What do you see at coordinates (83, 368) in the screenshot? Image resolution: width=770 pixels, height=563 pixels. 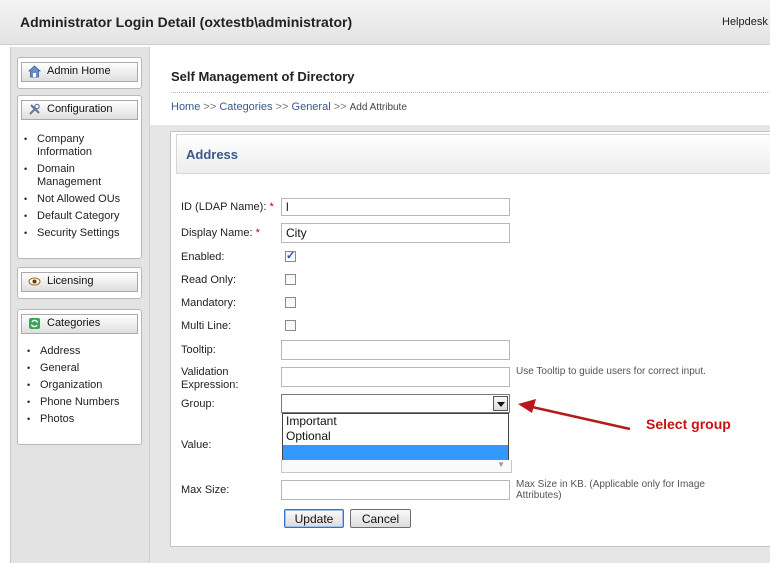 I see `sidebar-item-general: General` at bounding box center [83, 368].